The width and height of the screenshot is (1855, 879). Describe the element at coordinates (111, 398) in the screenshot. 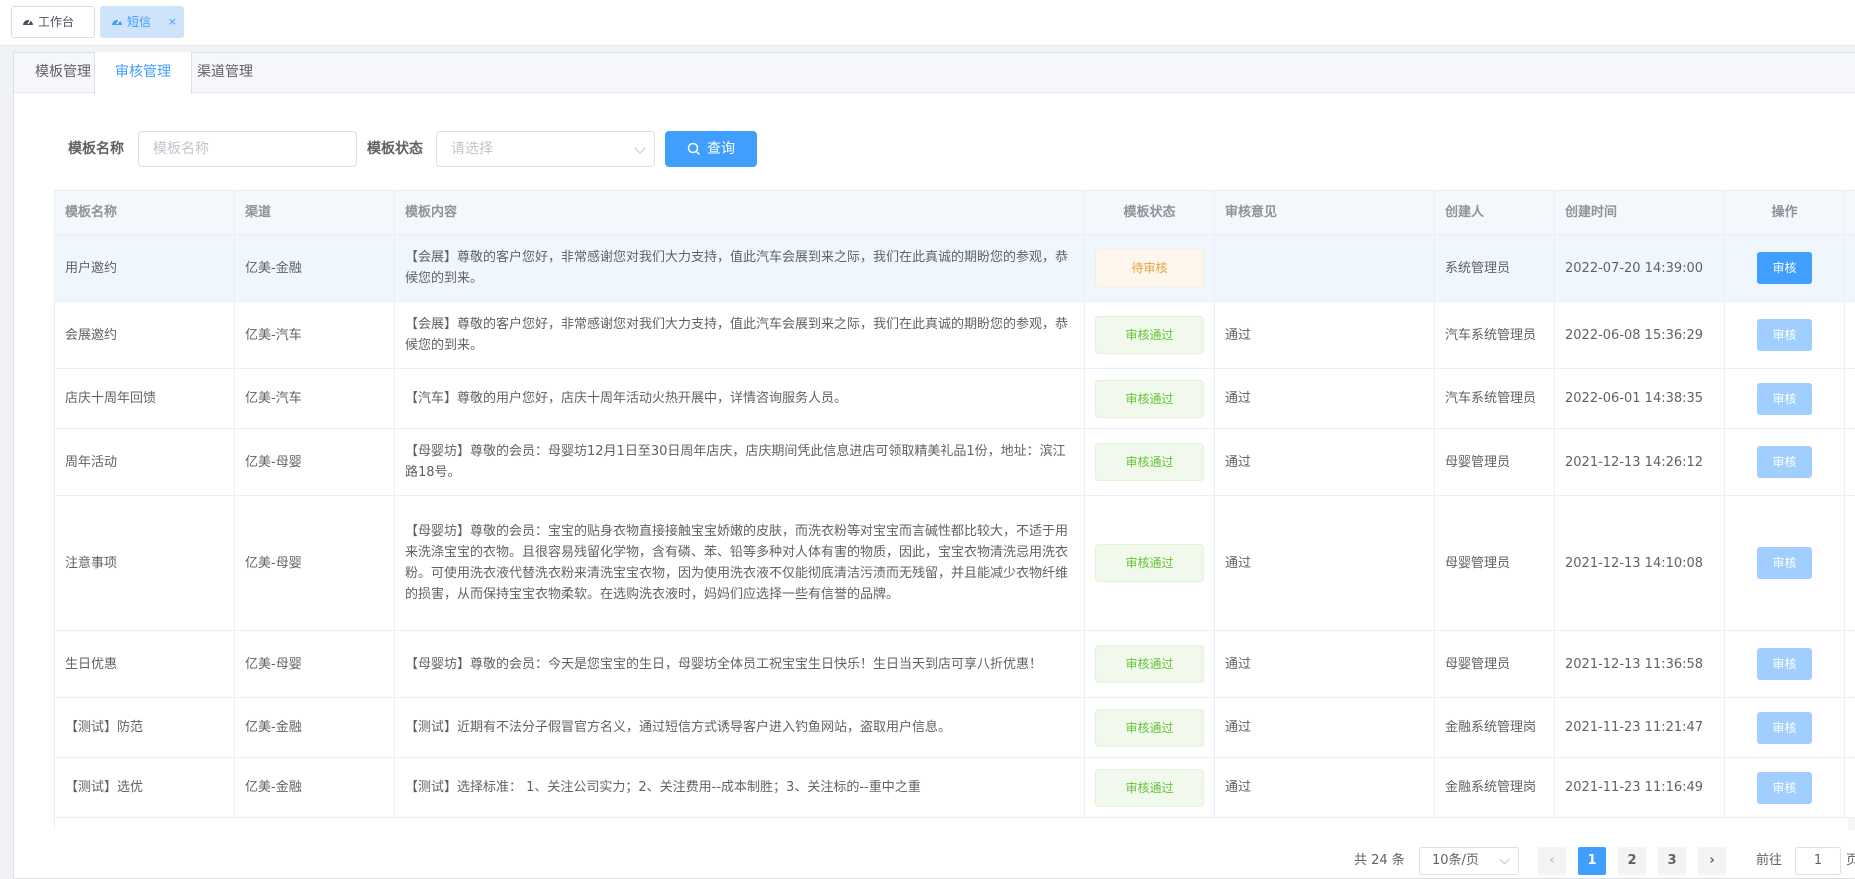

I see `col-template-name-text: 店庆十周年回馈` at that location.